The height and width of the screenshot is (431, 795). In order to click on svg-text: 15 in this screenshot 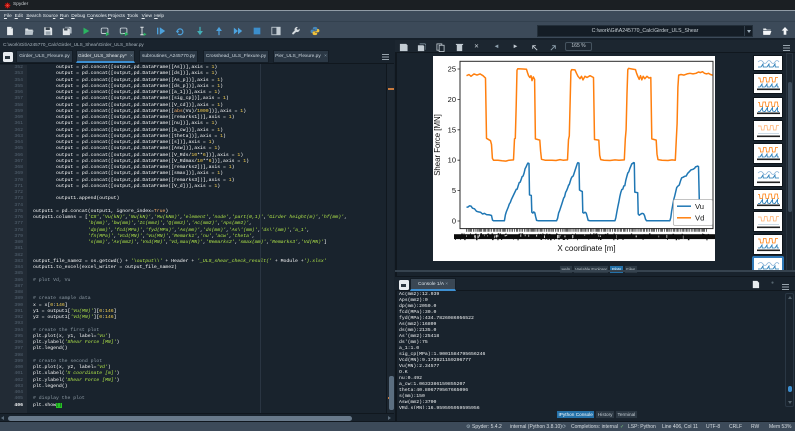, I will do `click(452, 129)`.